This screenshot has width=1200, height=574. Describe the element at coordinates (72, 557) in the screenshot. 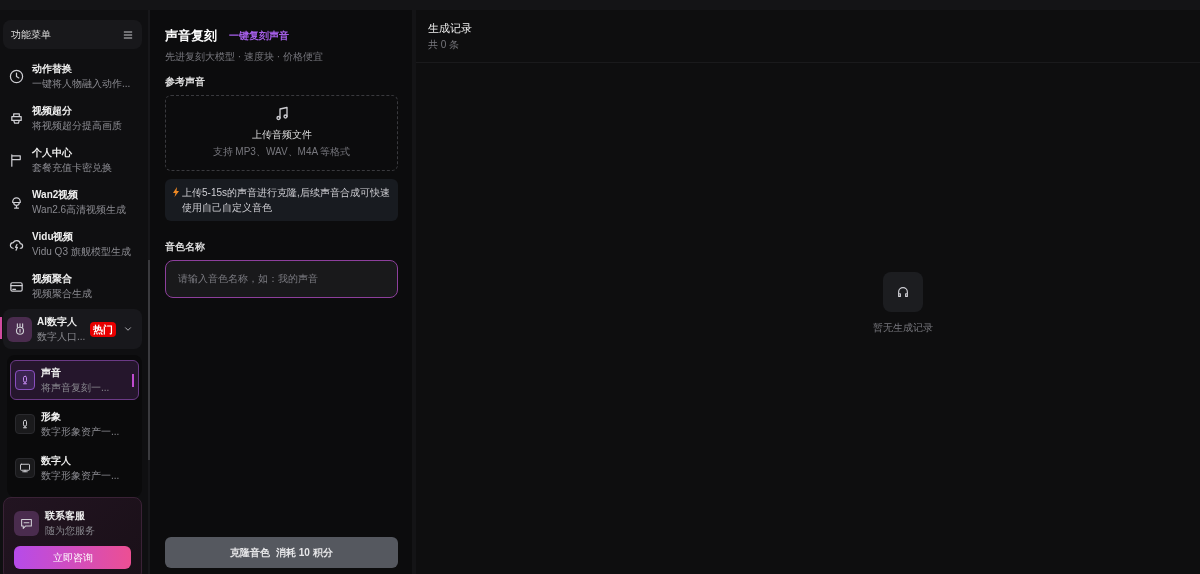

I see `consult-button: 立即咨询` at that location.